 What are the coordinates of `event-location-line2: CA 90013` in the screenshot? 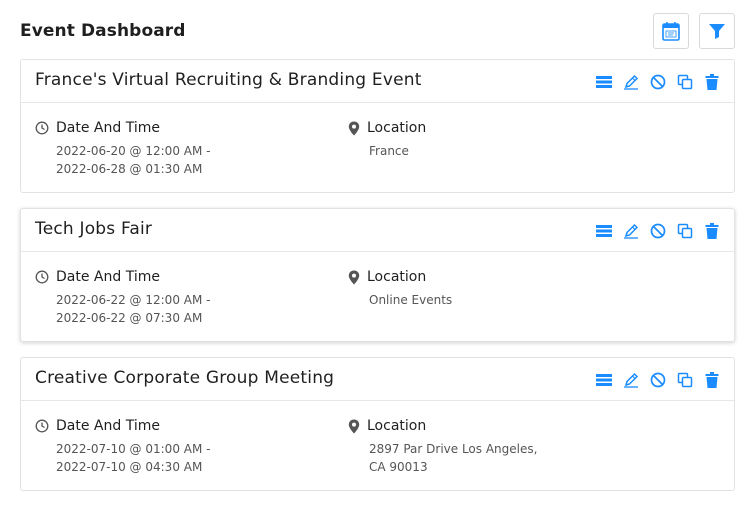 It's located at (398, 467).